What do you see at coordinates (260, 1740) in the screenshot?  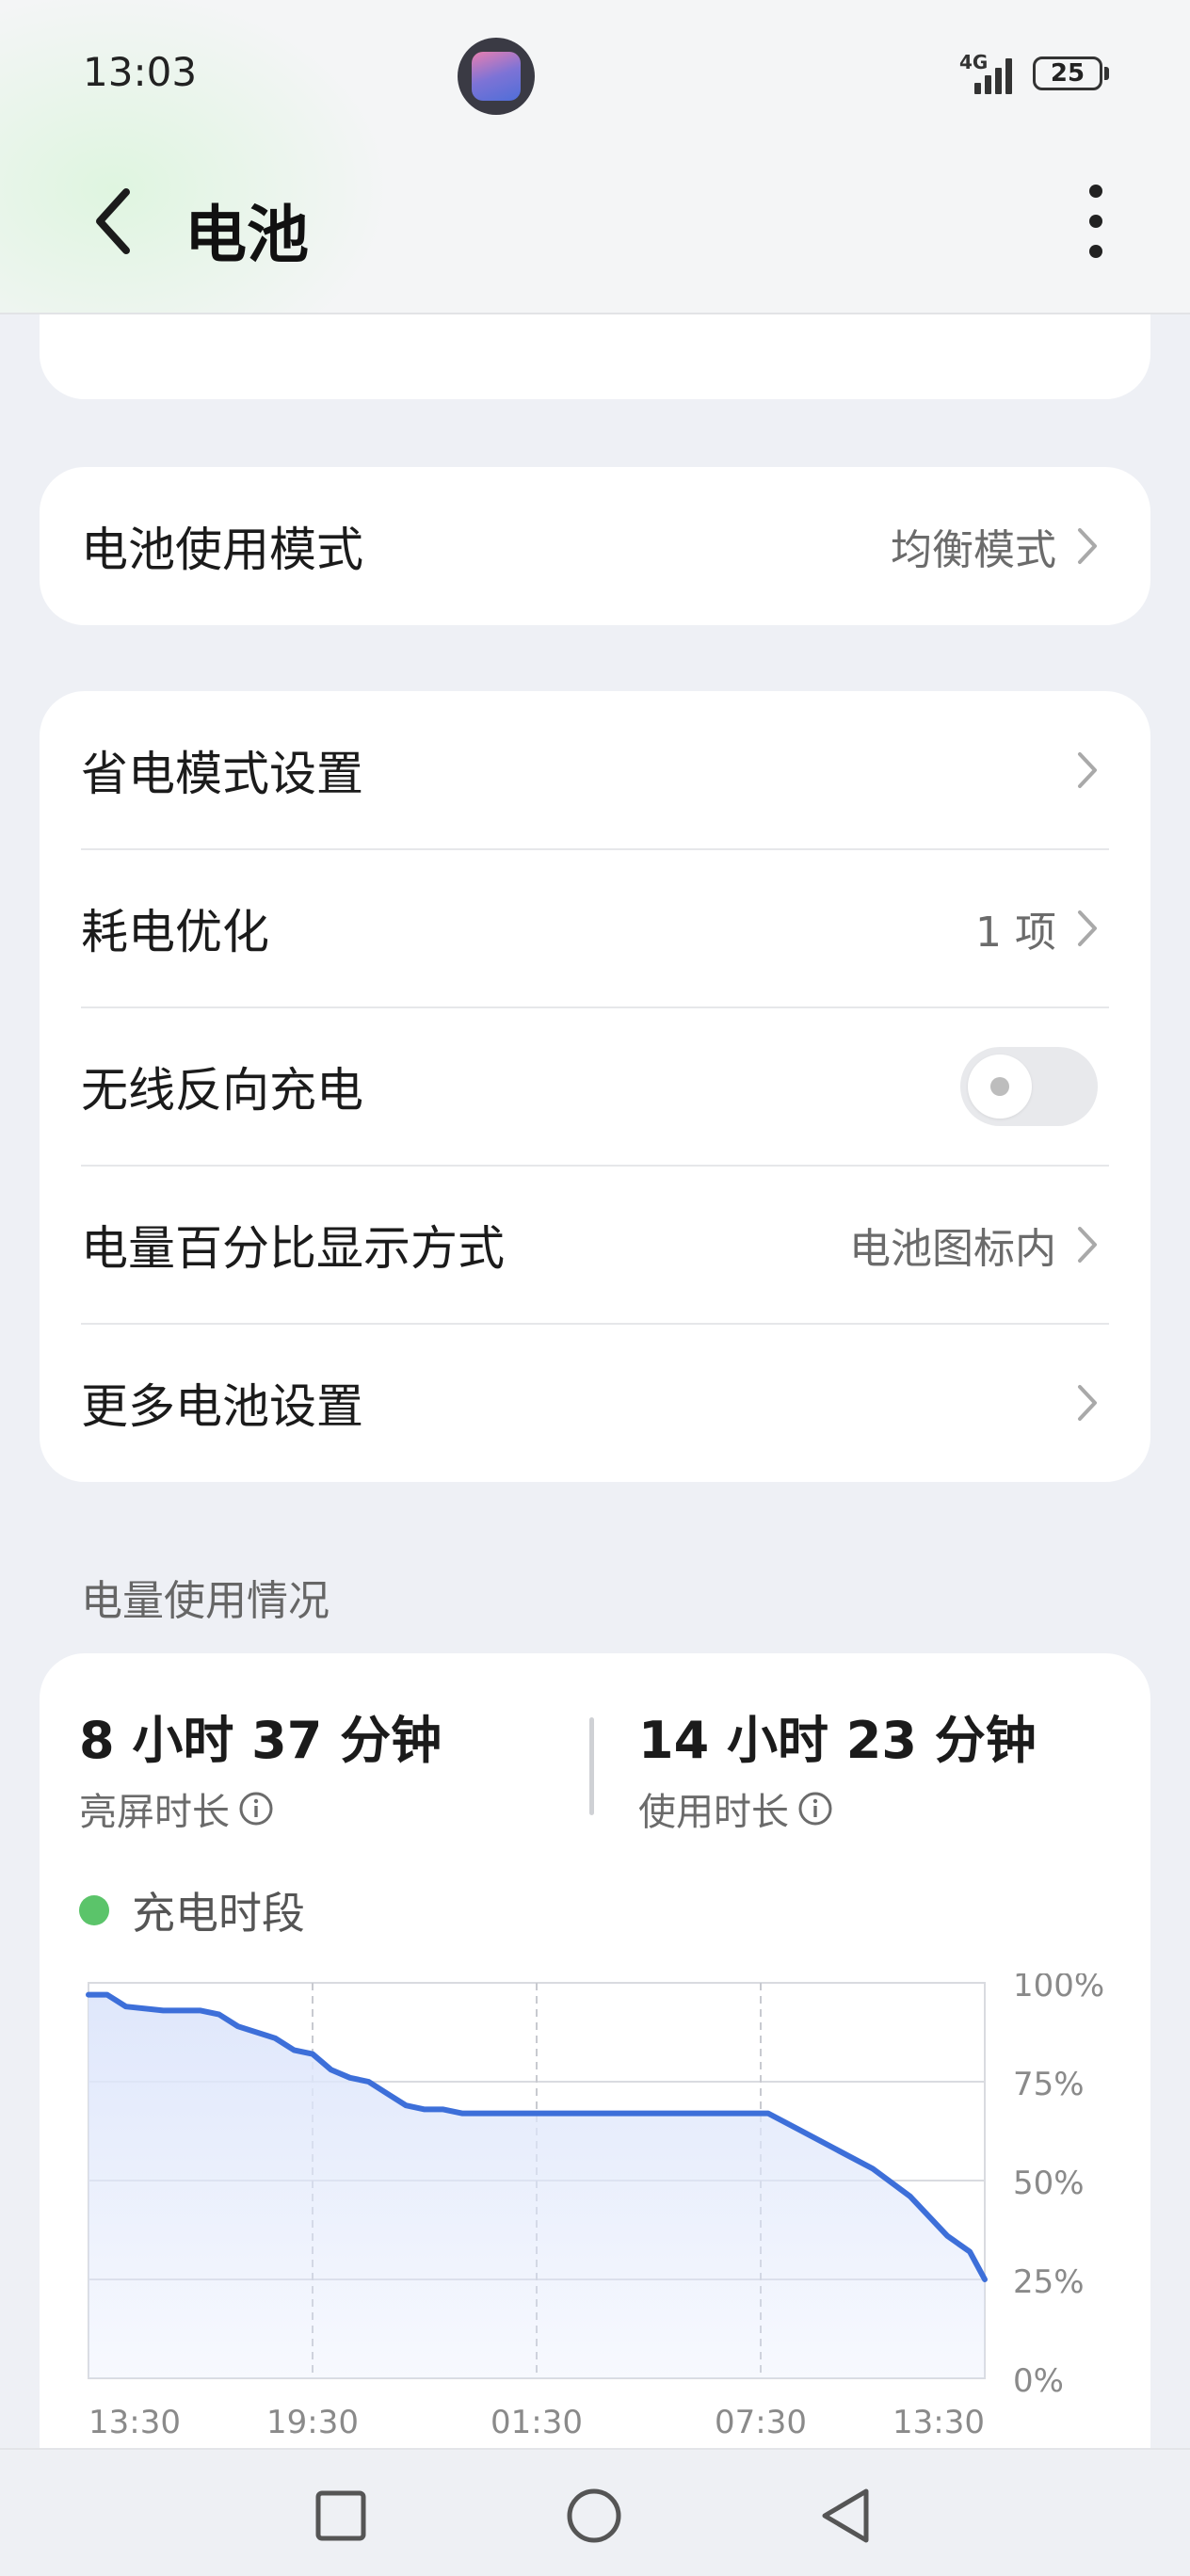 I see `screen-on-time: 8 小时 37 分钟` at bounding box center [260, 1740].